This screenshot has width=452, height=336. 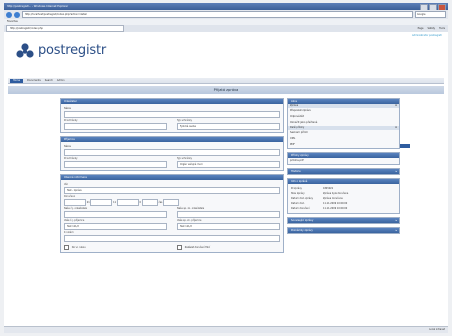 I want to click on status-bar: Local intranet, so click(x=226, y=329).